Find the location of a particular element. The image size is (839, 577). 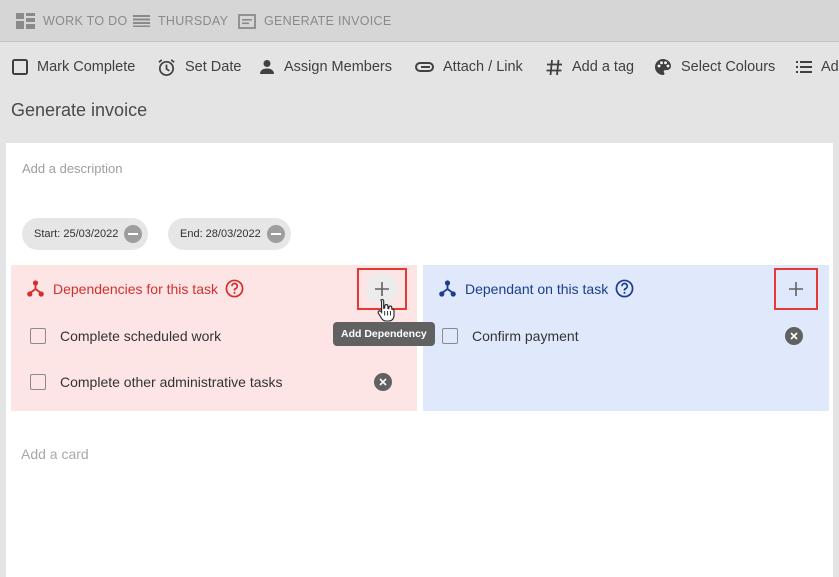

end-date-chip: End: 28/03/2022 is located at coordinates (229, 234).